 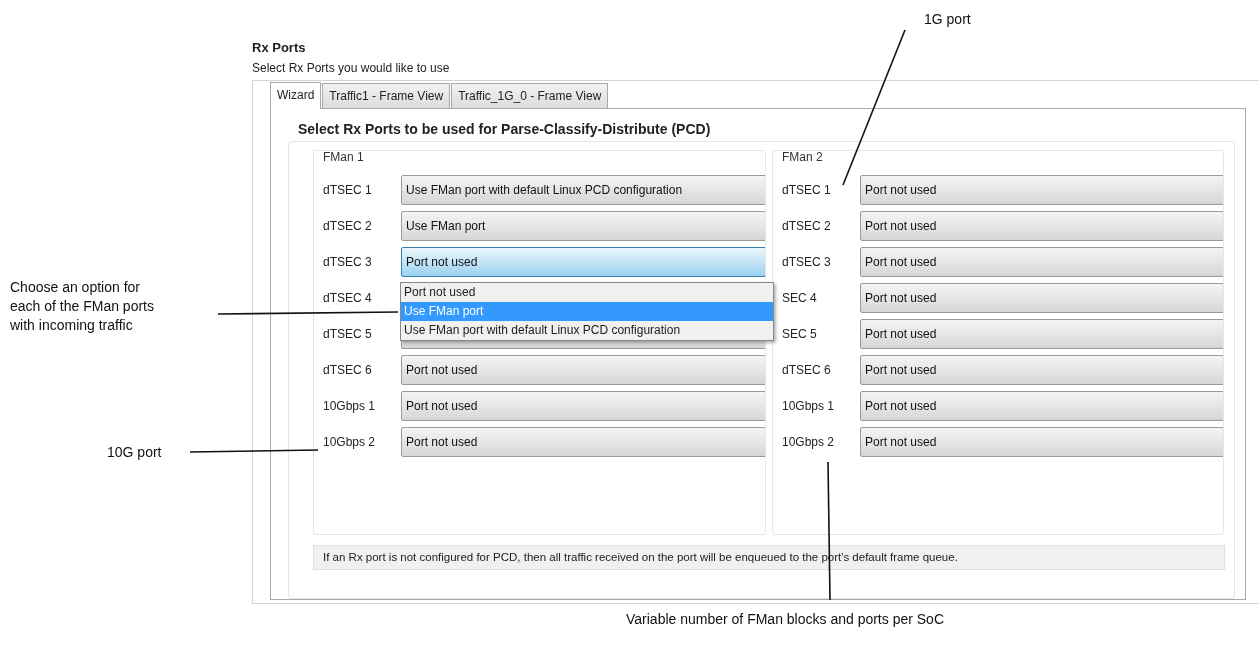 What do you see at coordinates (296, 95) in the screenshot?
I see `tab: Wizard` at bounding box center [296, 95].